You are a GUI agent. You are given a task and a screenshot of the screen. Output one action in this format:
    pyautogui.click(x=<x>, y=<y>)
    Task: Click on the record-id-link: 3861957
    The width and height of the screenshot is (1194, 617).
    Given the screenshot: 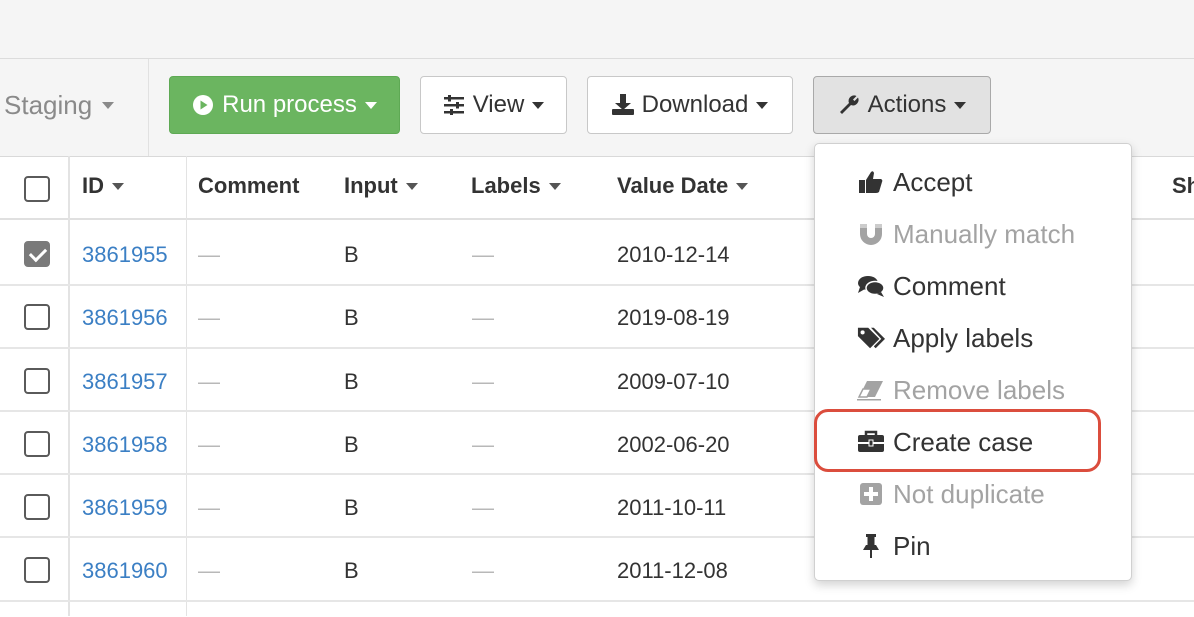 What is the action you would take?
    pyautogui.click(x=125, y=382)
    